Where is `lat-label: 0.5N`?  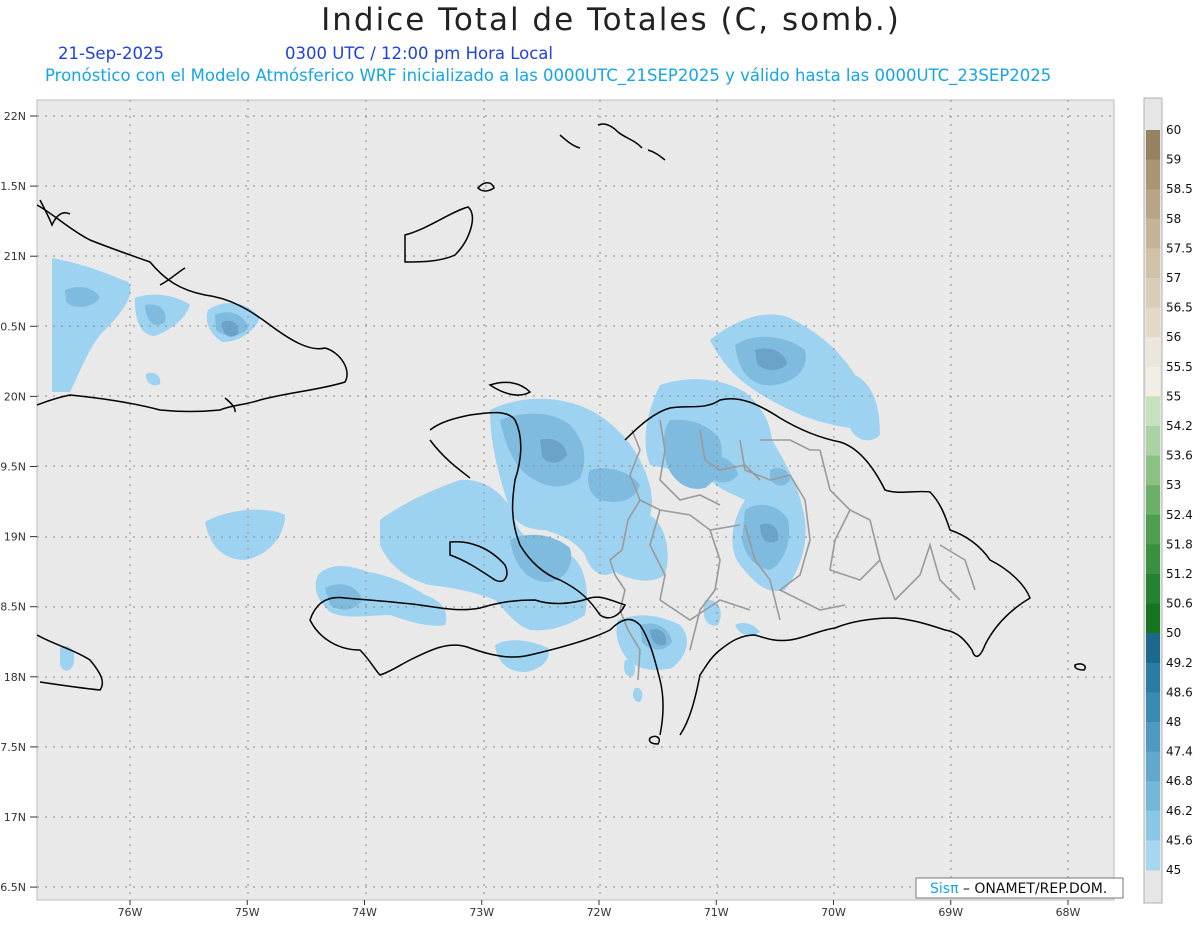 lat-label: 0.5N is located at coordinates (13, 326).